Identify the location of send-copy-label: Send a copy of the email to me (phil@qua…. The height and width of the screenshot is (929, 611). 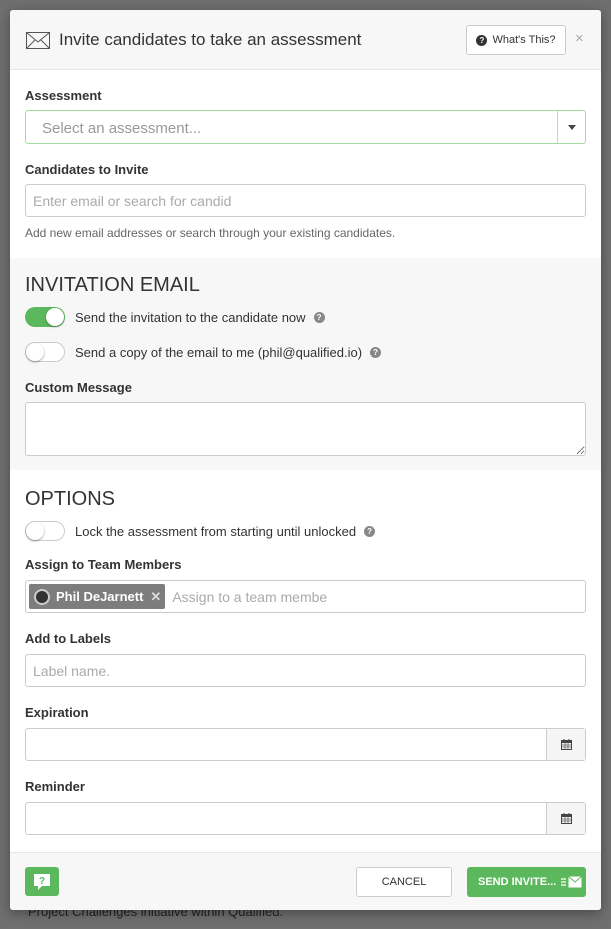
(219, 352).